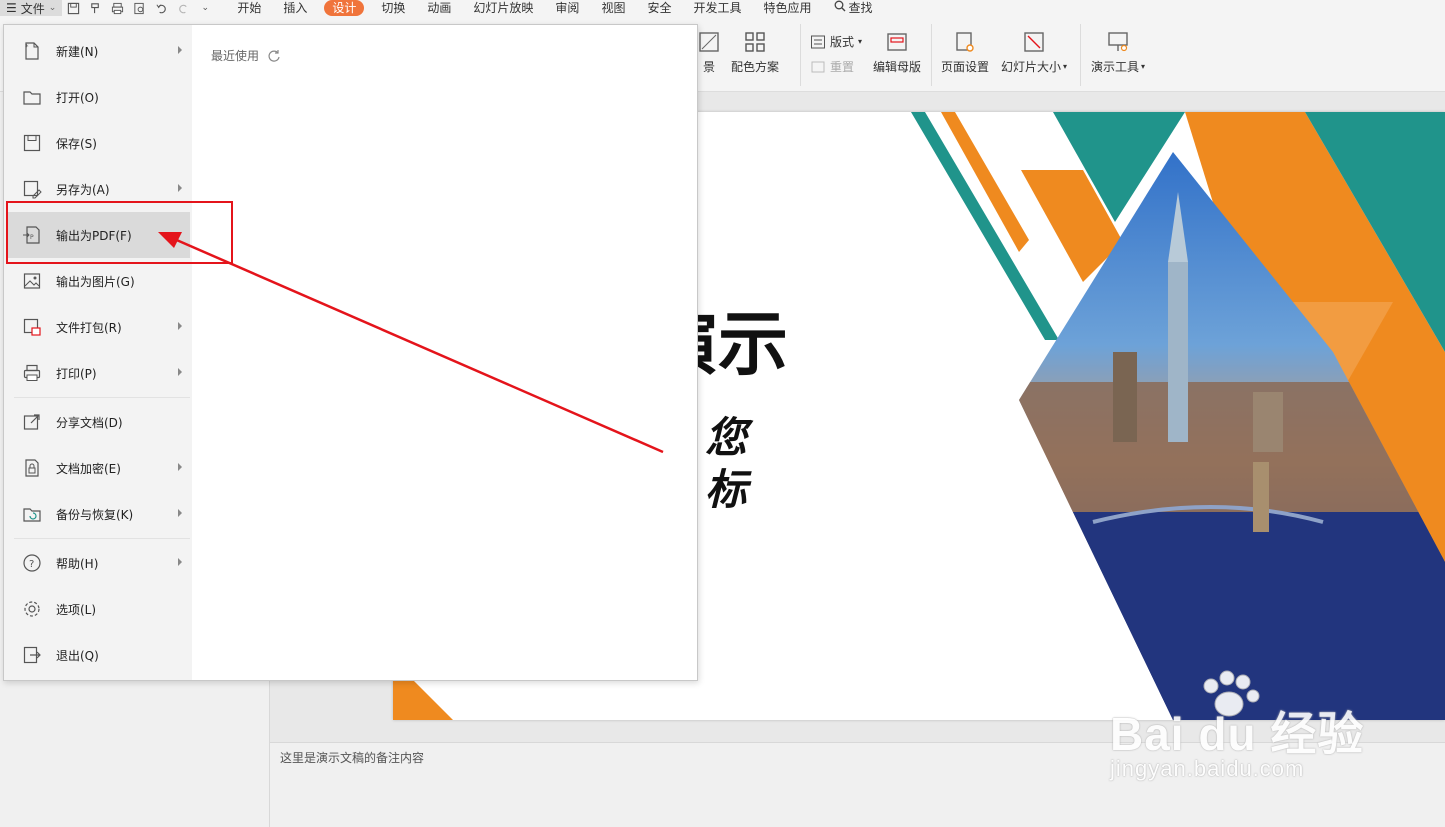 The width and height of the screenshot is (1445, 827). What do you see at coordinates (32, 51) in the screenshot?
I see `new-file-icon: *` at bounding box center [32, 51].